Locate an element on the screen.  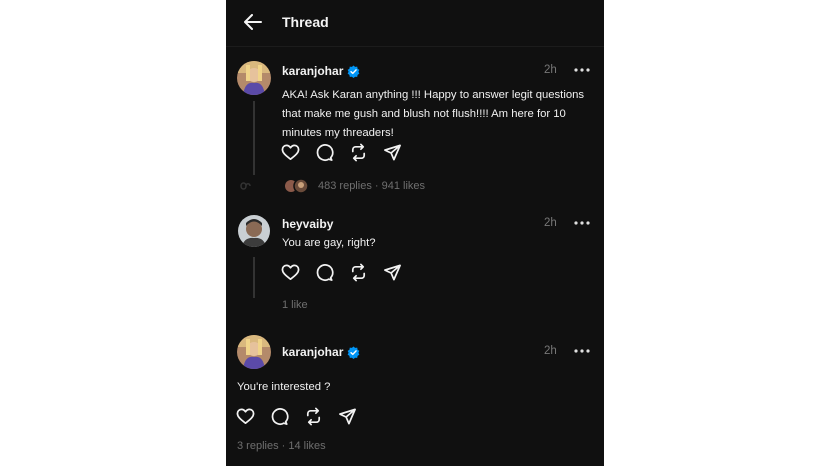
post-text: You are gay, right? is located at coordinates (329, 243).